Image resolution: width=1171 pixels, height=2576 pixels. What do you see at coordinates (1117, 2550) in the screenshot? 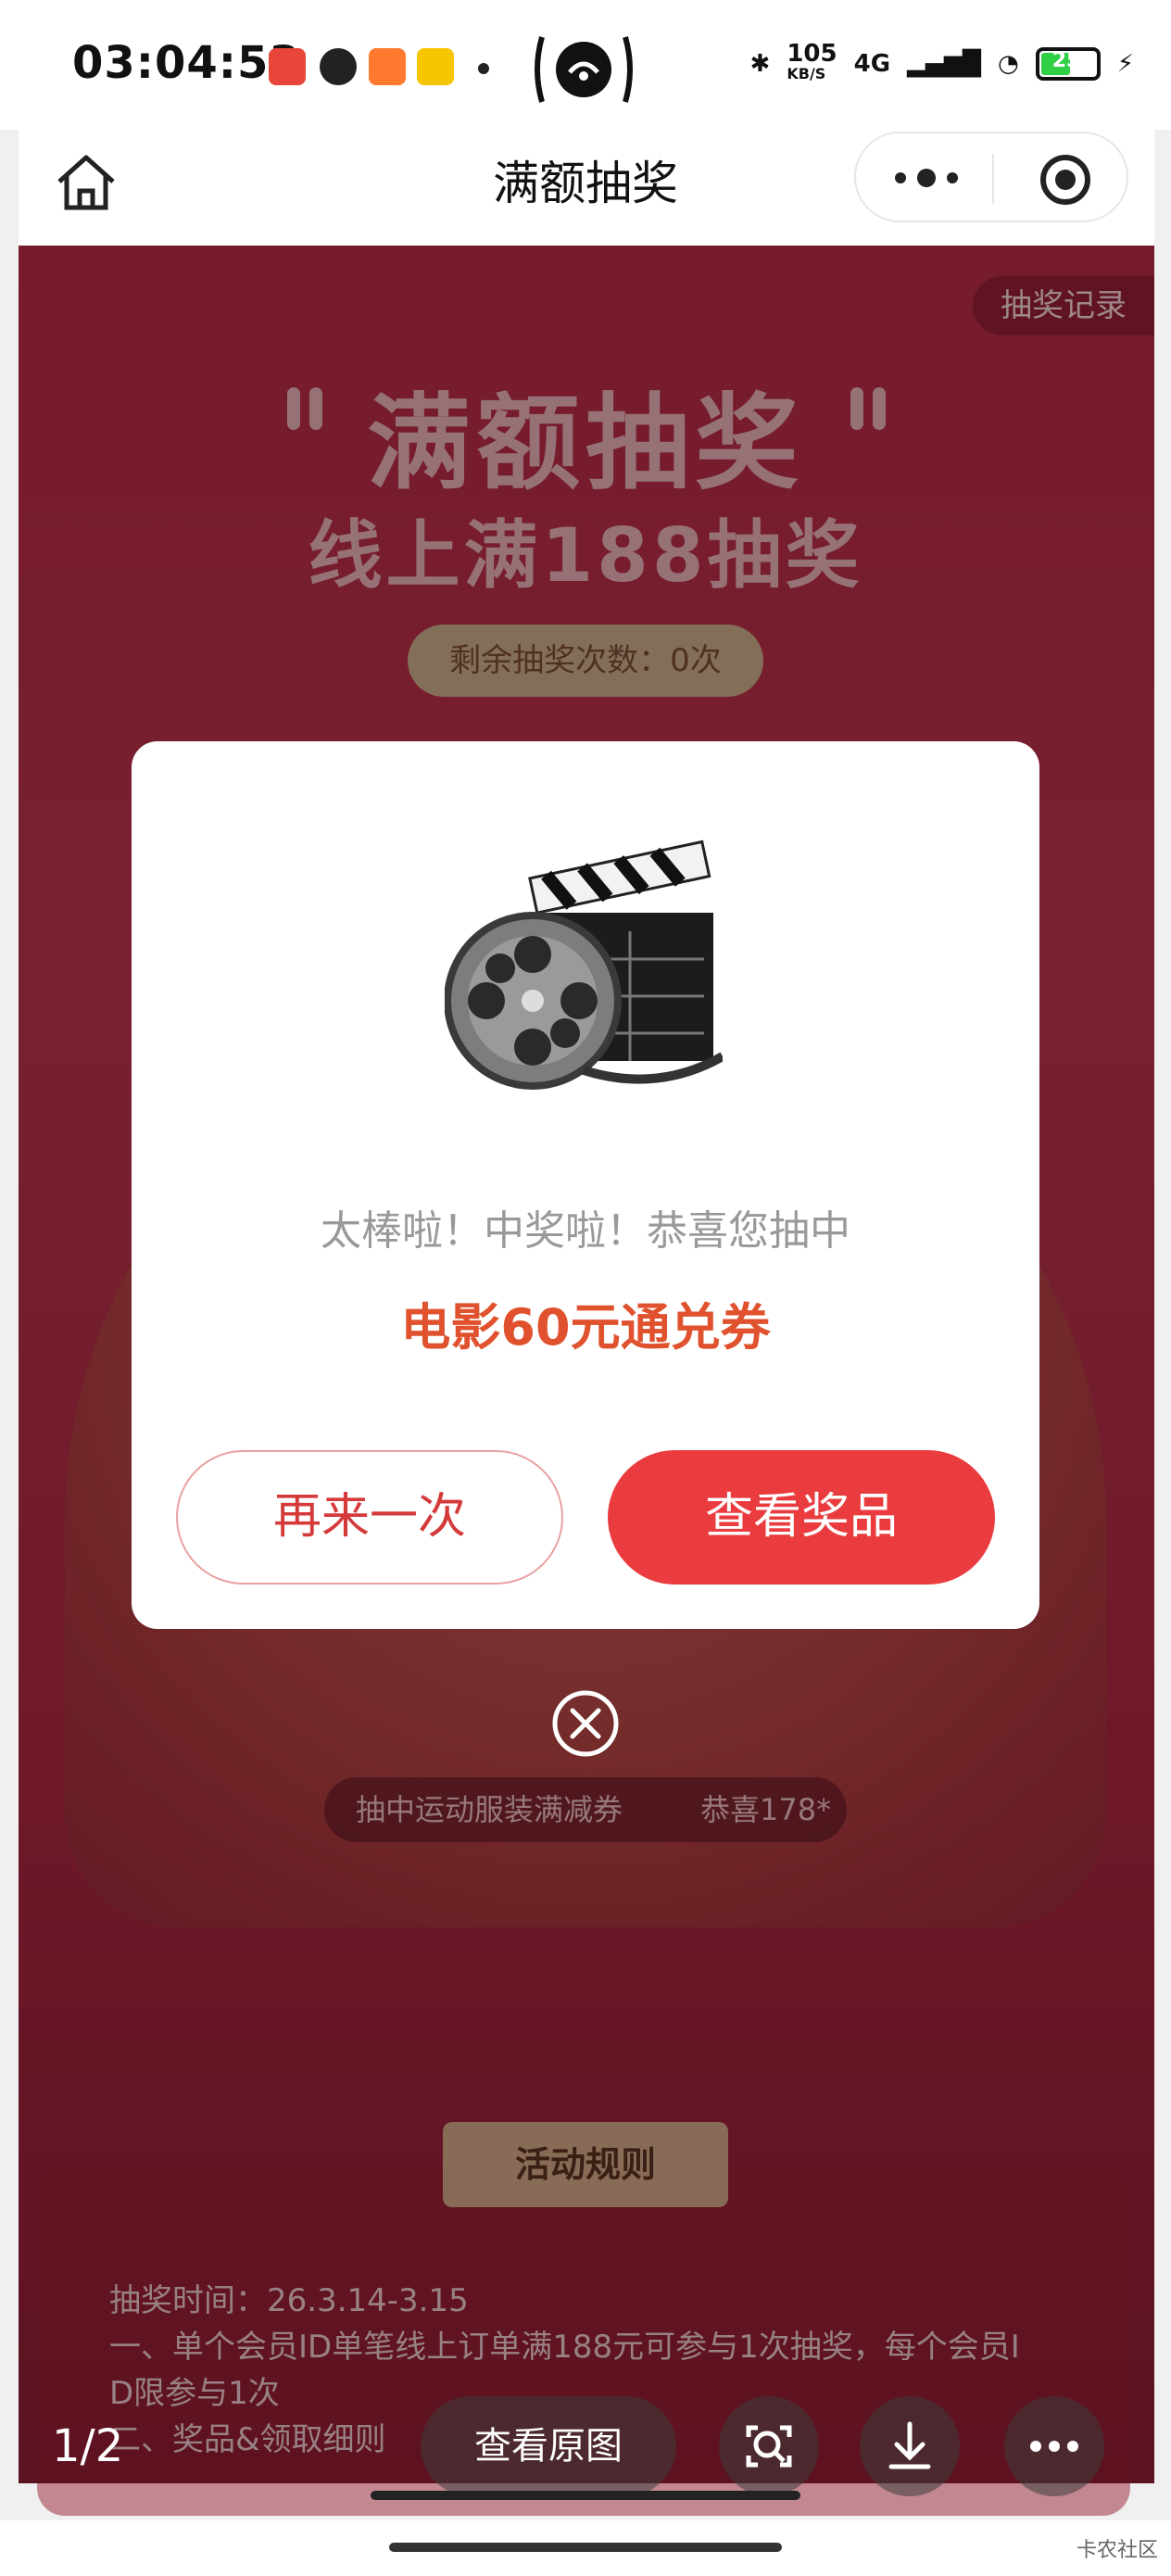
I see `watermark: 卡农社区` at bounding box center [1117, 2550].